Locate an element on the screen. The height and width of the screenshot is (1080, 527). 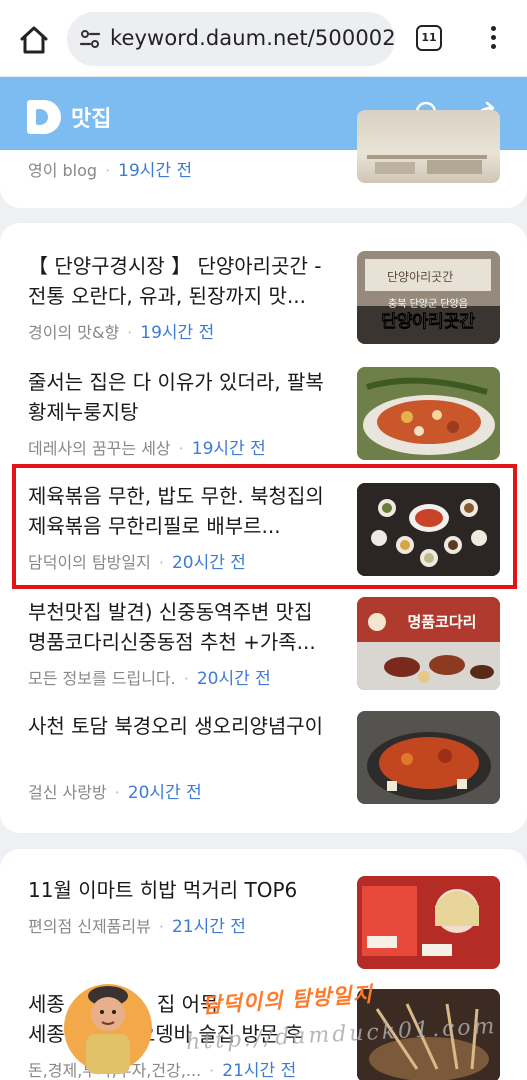
thumb-caption-small: 충북 단양군 단양읍 is located at coordinates (428, 304).